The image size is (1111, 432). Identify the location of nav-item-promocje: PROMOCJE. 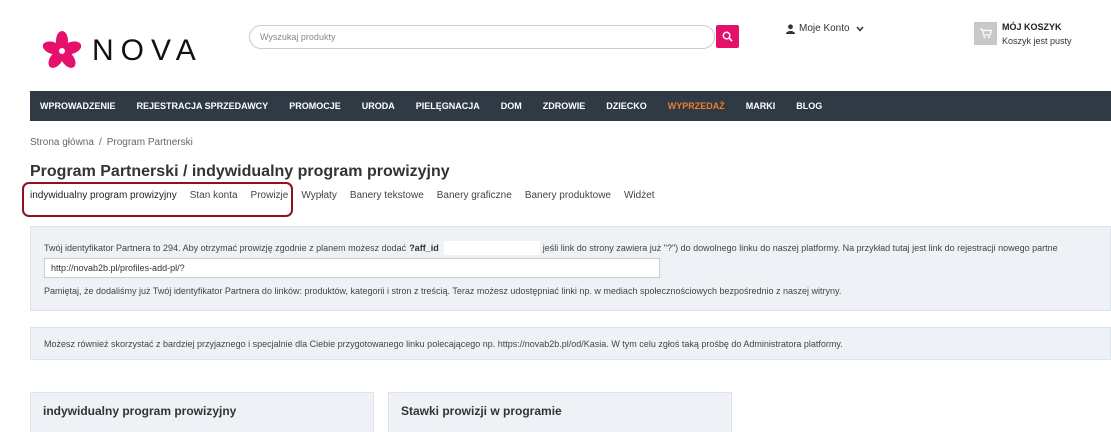
(315, 106).